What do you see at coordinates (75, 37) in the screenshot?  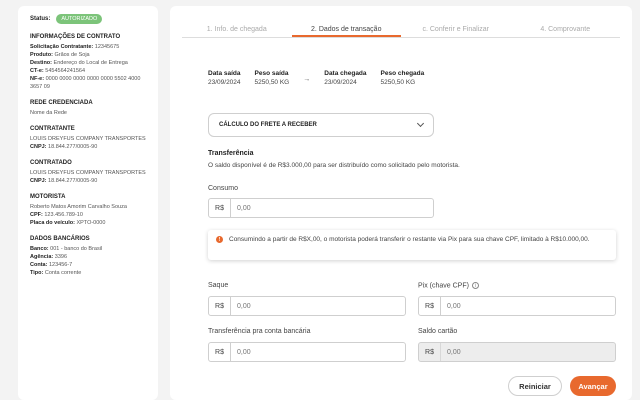 I see `contract-info-title: INFORMAÇÕES DE CONTRATO` at bounding box center [75, 37].